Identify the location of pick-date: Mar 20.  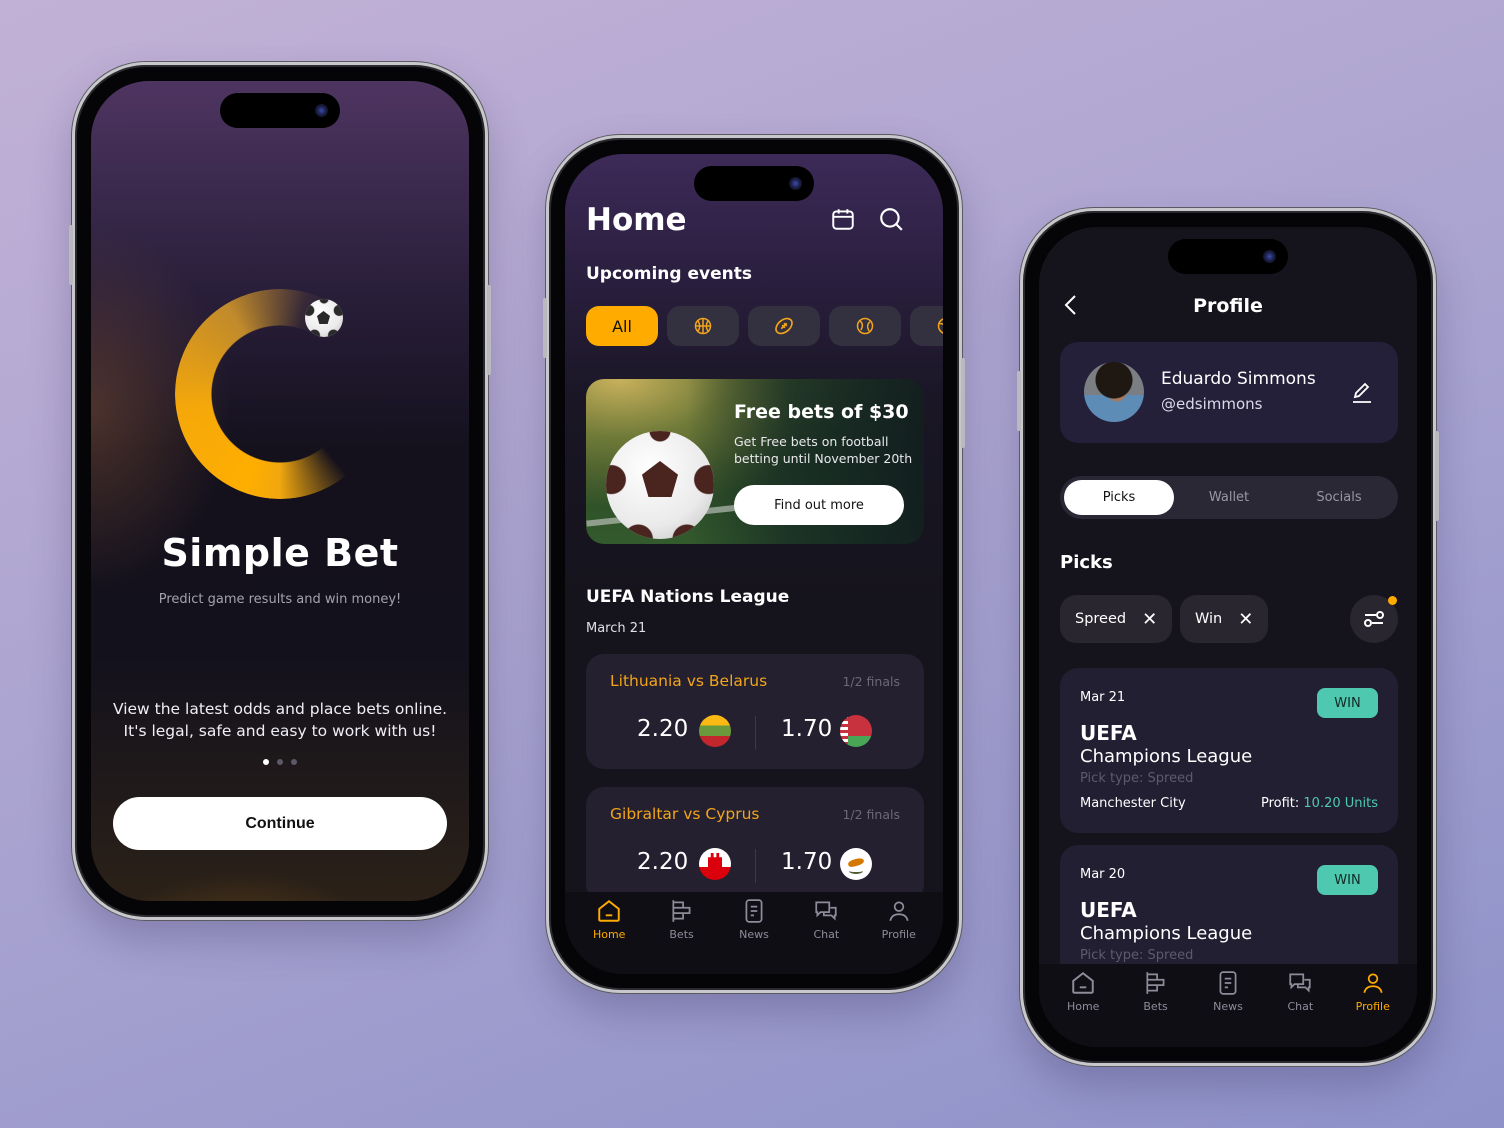
(1103, 874).